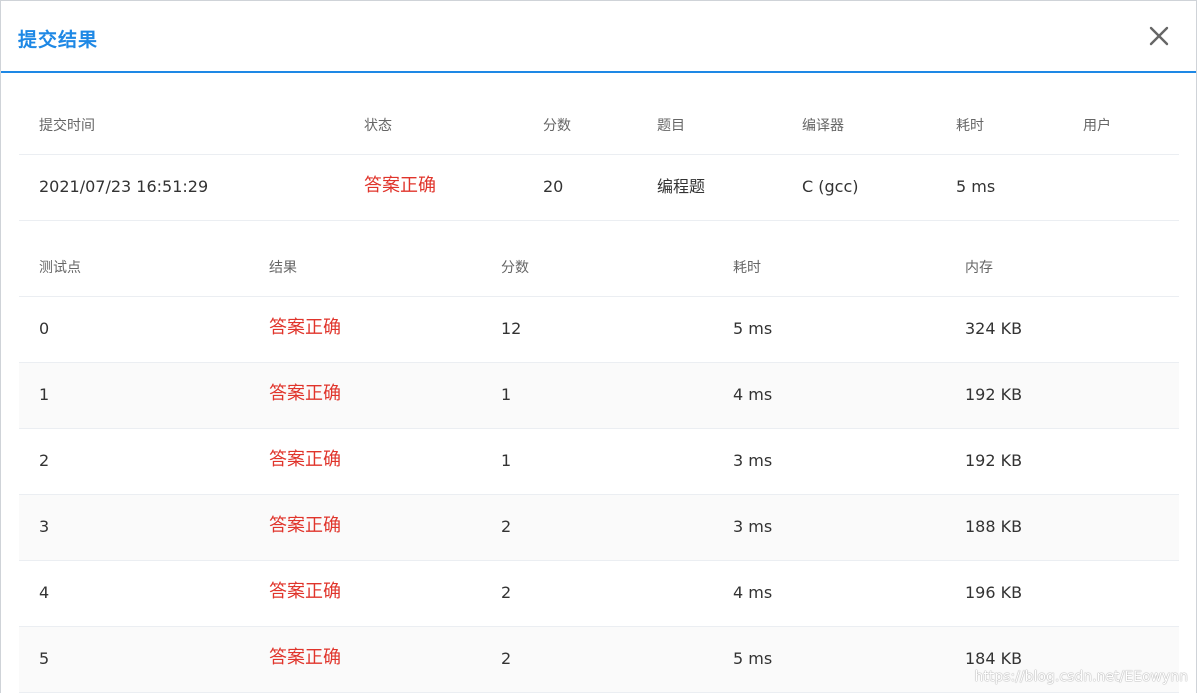 The width and height of the screenshot is (1199, 693). I want to click on compiler-value: C (gcc), so click(830, 186).